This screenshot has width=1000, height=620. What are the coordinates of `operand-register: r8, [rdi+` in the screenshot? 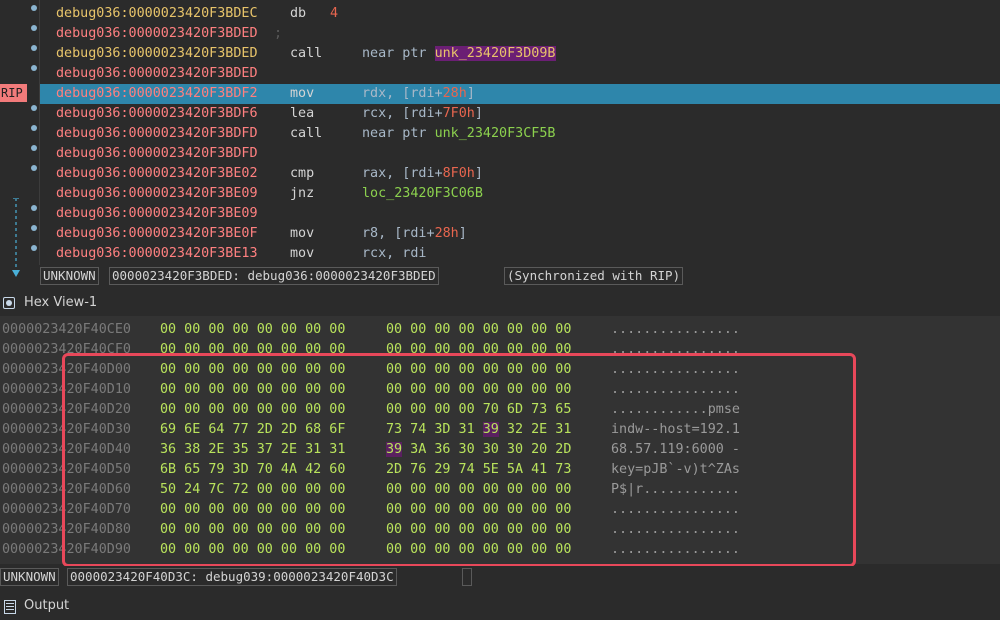 It's located at (398, 233).